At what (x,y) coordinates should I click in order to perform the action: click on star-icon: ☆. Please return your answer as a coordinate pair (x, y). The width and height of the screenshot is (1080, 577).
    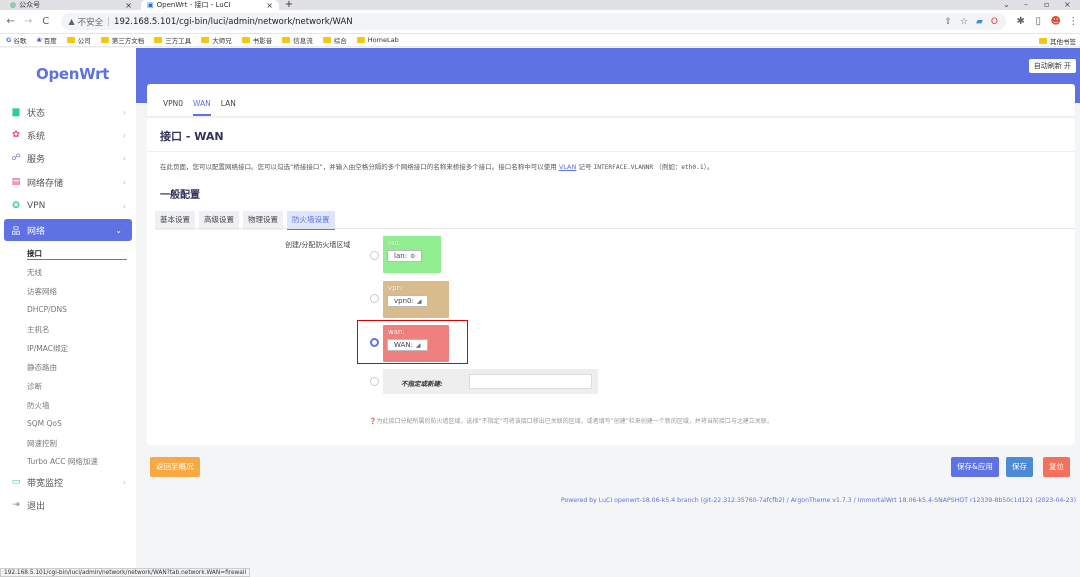
    Looking at the image, I should click on (964, 22).